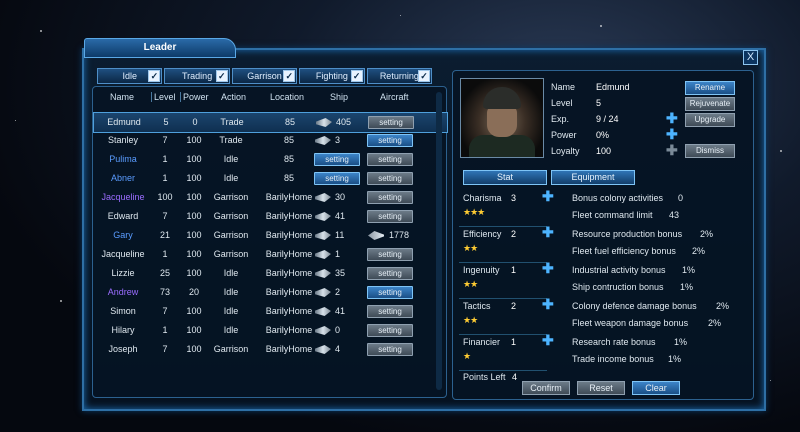  I want to click on filter-garrison: Garrison ✓, so click(264, 76).